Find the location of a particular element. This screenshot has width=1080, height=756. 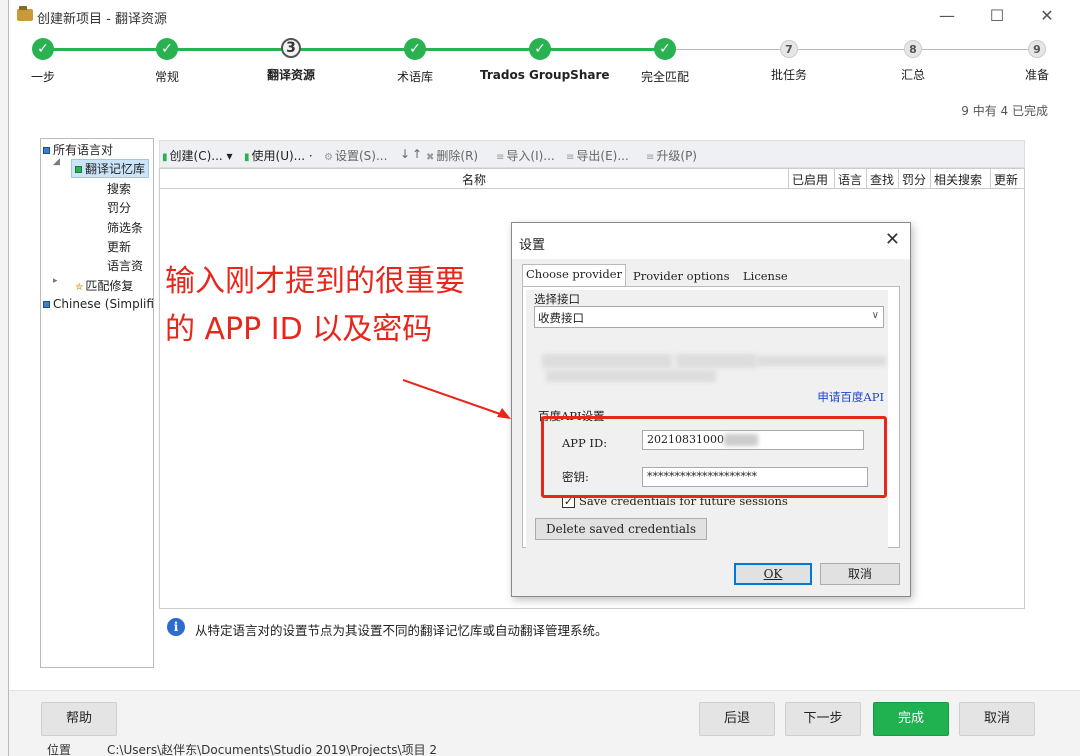

step-1: ✓ 一步 is located at coordinates (51, 60).